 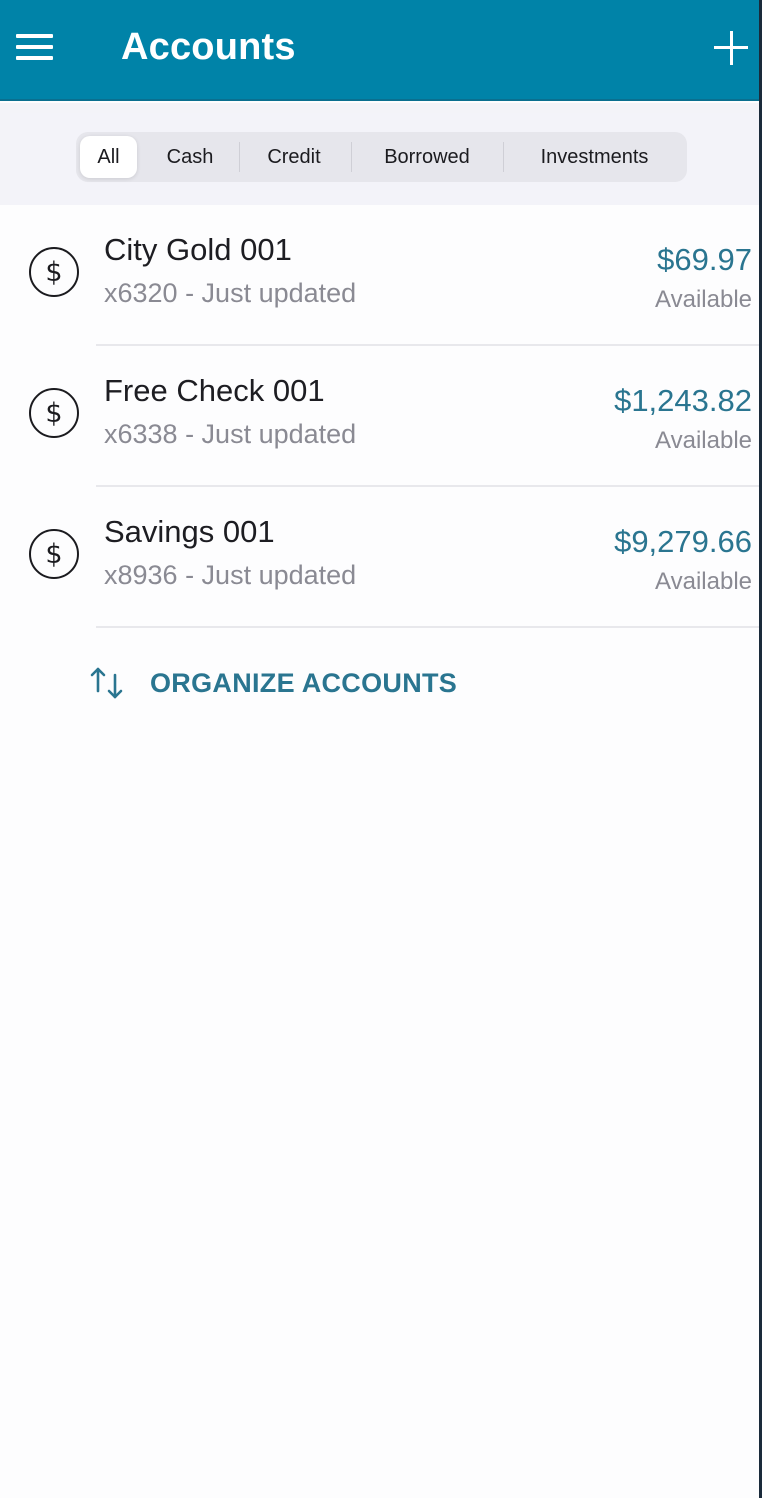 What do you see at coordinates (304, 682) in the screenshot?
I see `organize-accounts-label: ORGANIZE ACCOUNTS` at bounding box center [304, 682].